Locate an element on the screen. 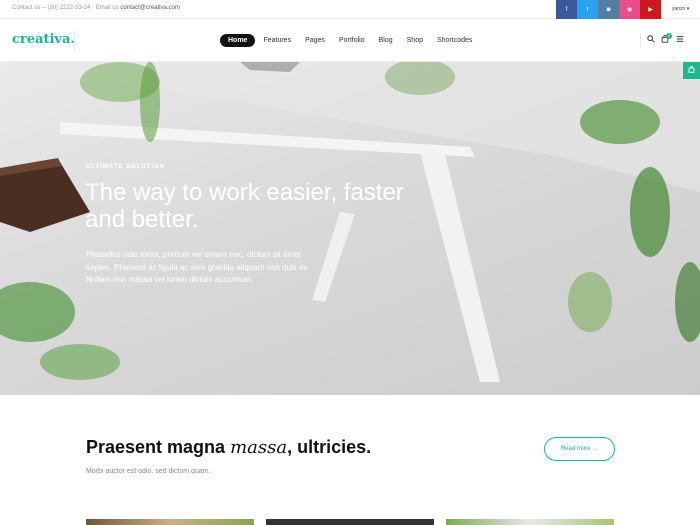 This screenshot has width=700, height=525. cart-tab-icon is located at coordinates (691, 70).